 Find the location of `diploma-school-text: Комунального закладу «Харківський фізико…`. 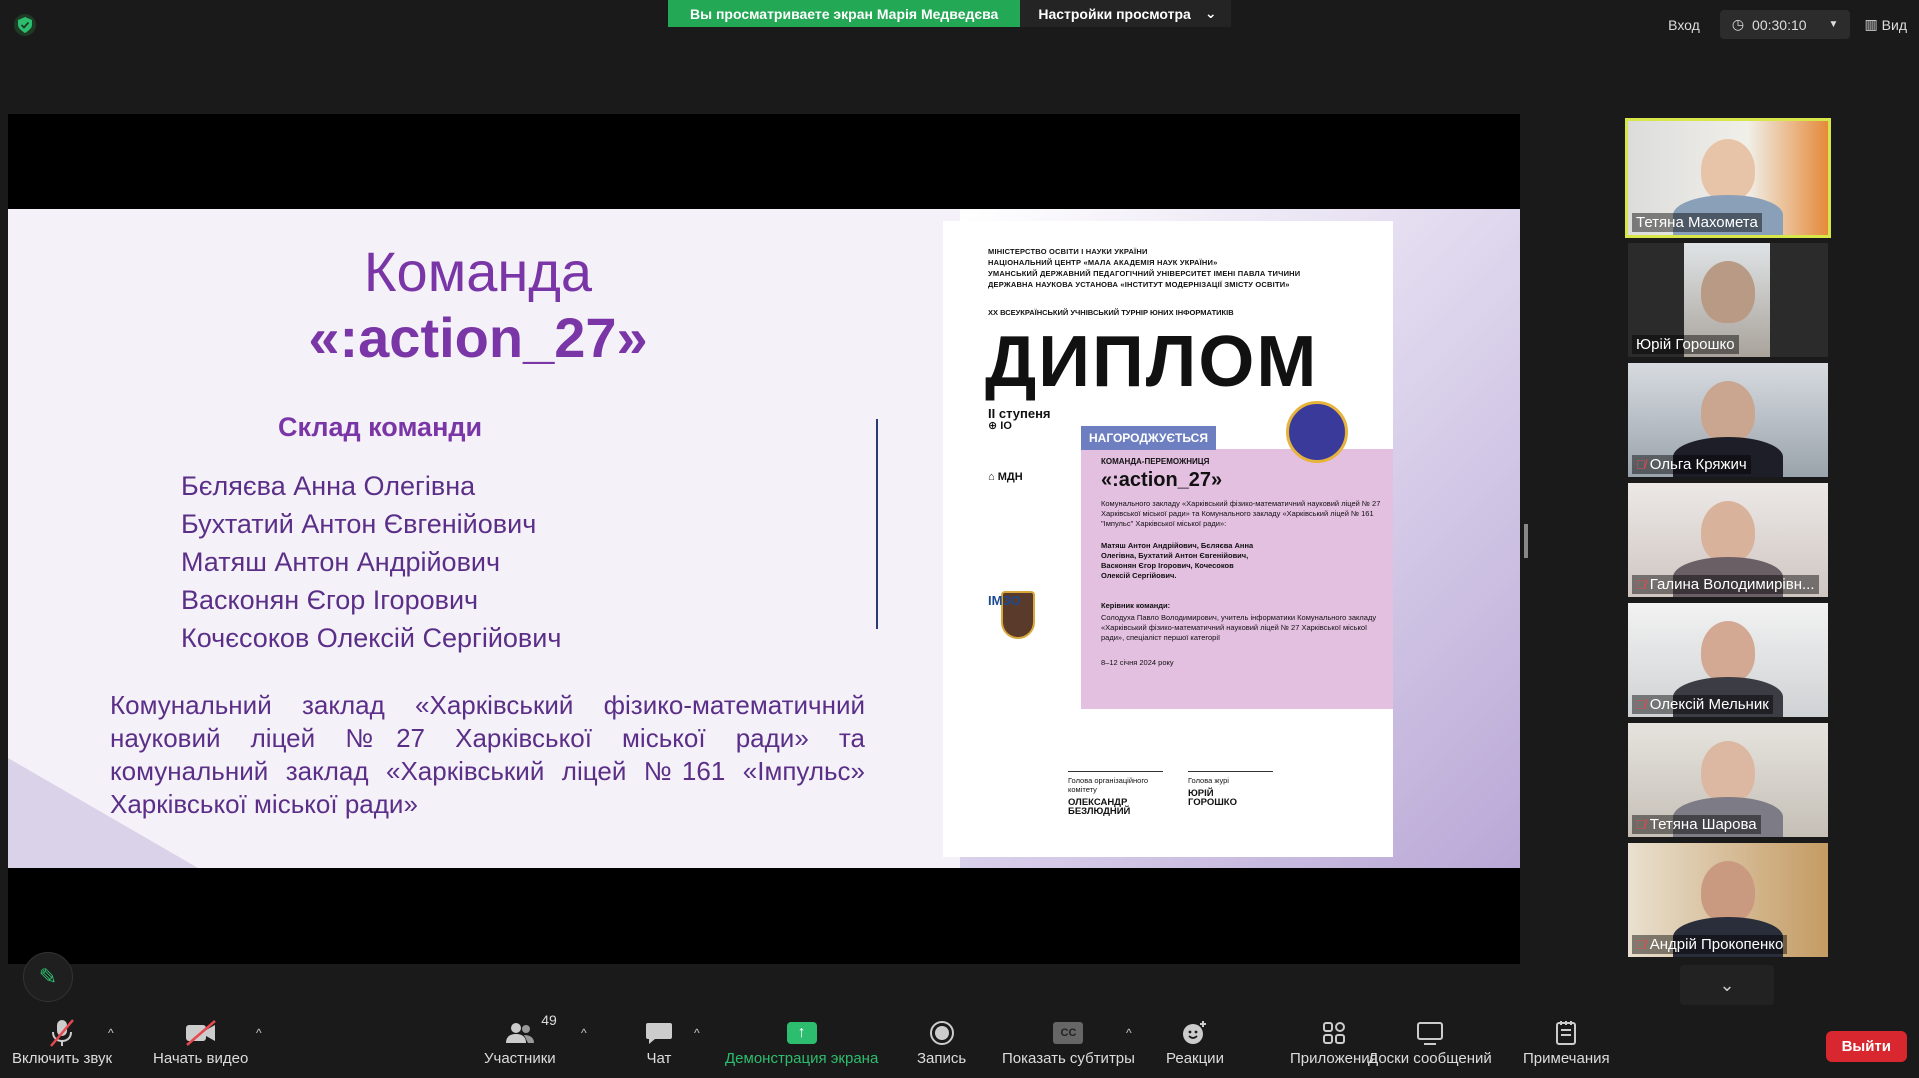

diploma-school-text: Комунального закладу «Харківський фізико… is located at coordinates (1241, 513).